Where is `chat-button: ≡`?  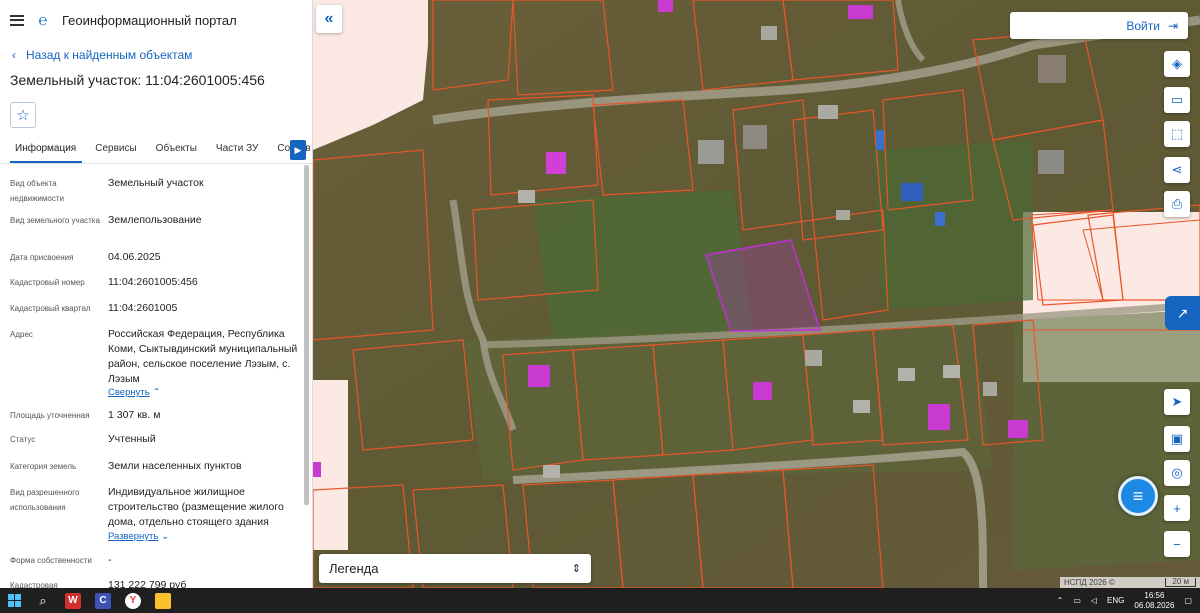 chat-button: ≡ is located at coordinates (1138, 496).